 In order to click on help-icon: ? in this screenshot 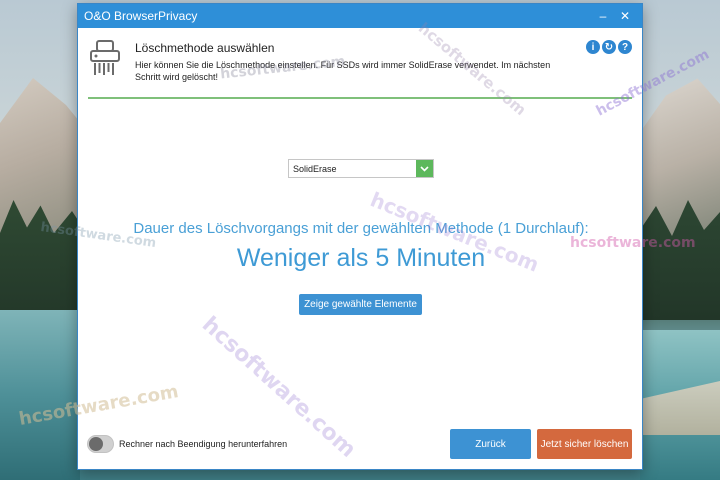, I will do `click(625, 47)`.